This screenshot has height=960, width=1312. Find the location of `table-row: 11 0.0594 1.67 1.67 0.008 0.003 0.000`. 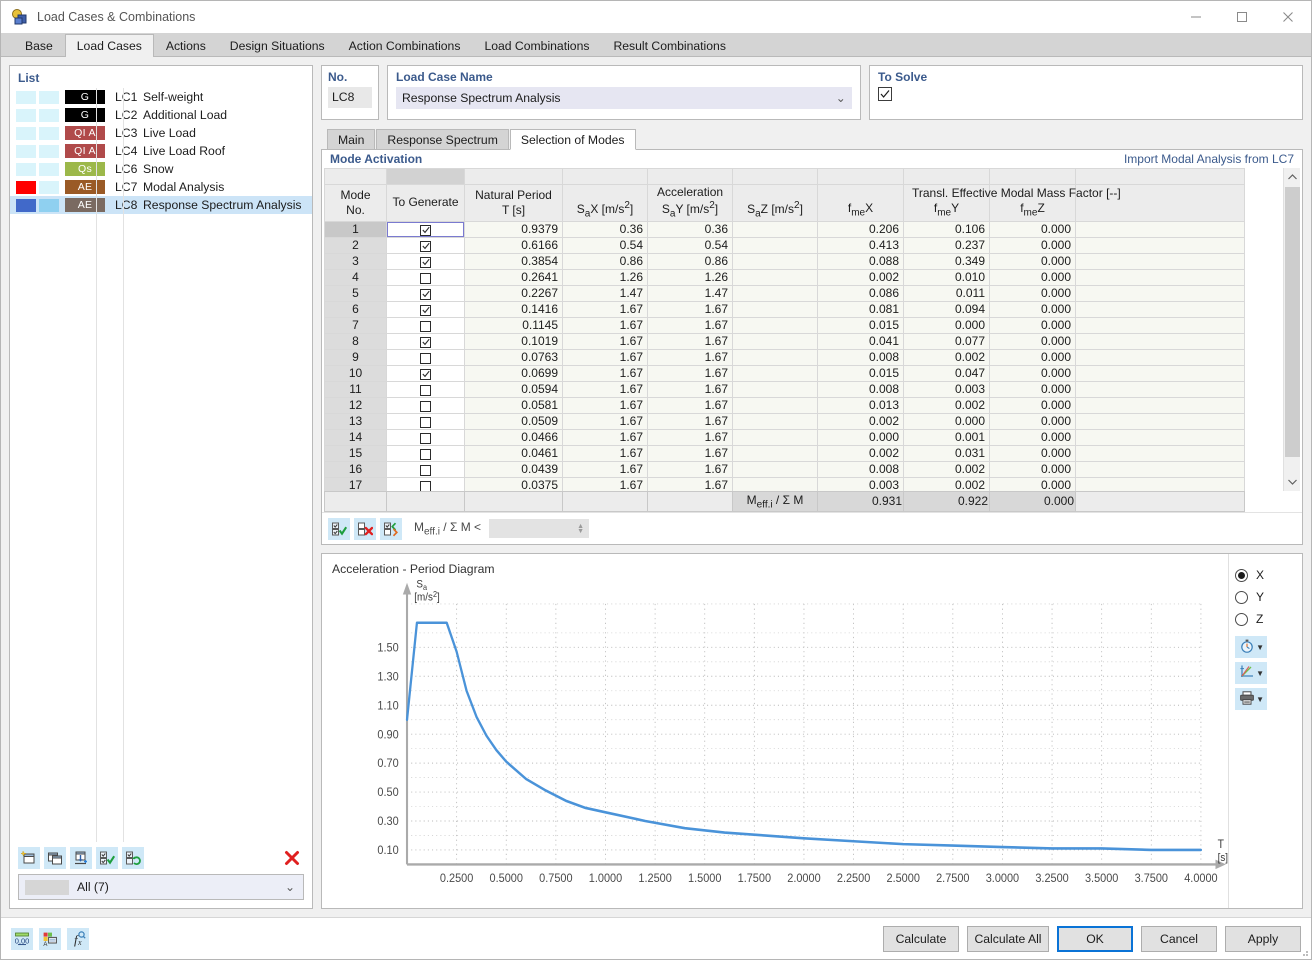

table-row: 11 0.0594 1.67 1.67 0.008 0.003 0.000 is located at coordinates (784, 389).